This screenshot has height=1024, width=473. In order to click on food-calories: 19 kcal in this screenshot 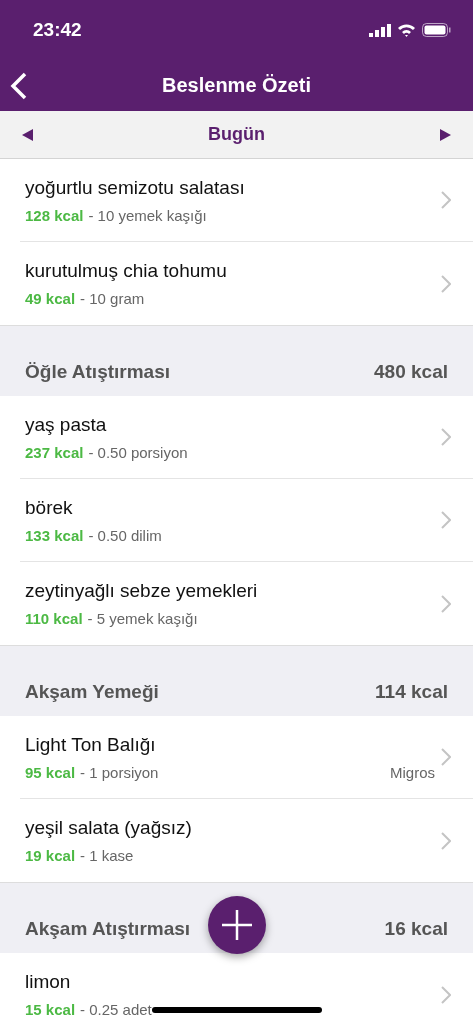, I will do `click(50, 855)`.